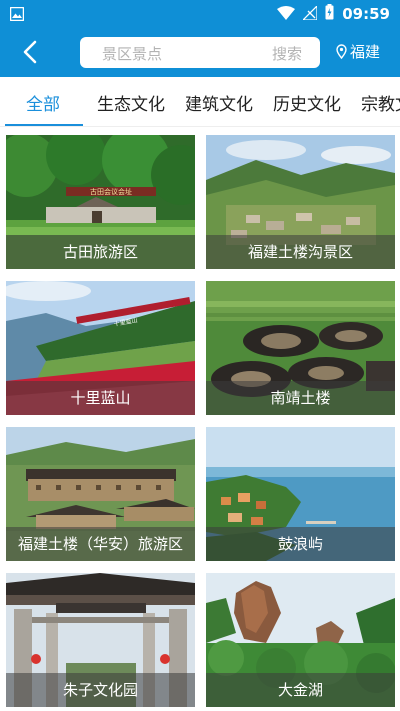  I want to click on search-button: 搜索, so click(287, 53).